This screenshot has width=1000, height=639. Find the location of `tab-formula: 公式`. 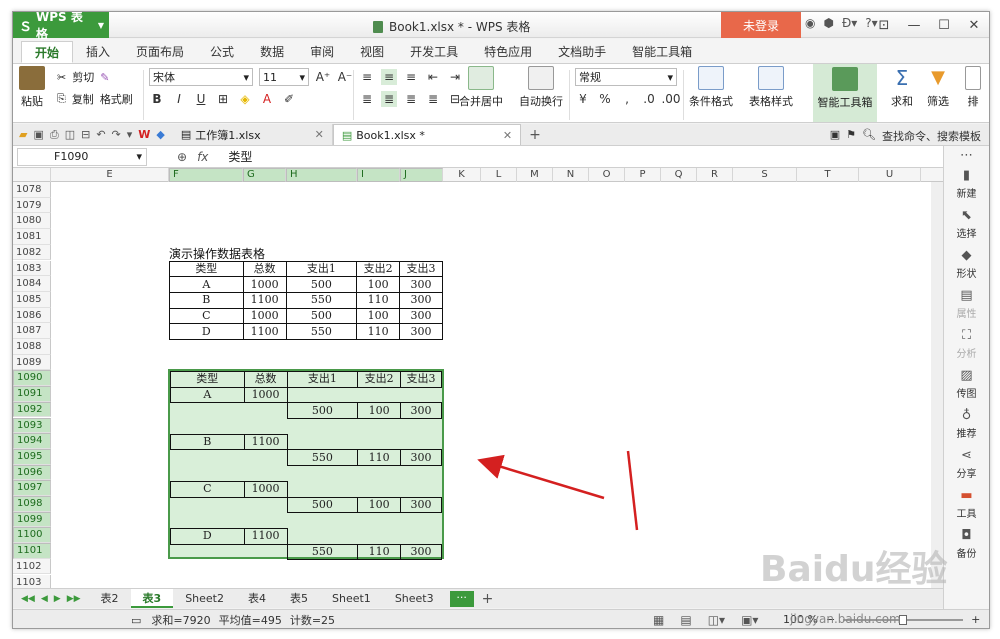

tab-formula: 公式 is located at coordinates (222, 52).